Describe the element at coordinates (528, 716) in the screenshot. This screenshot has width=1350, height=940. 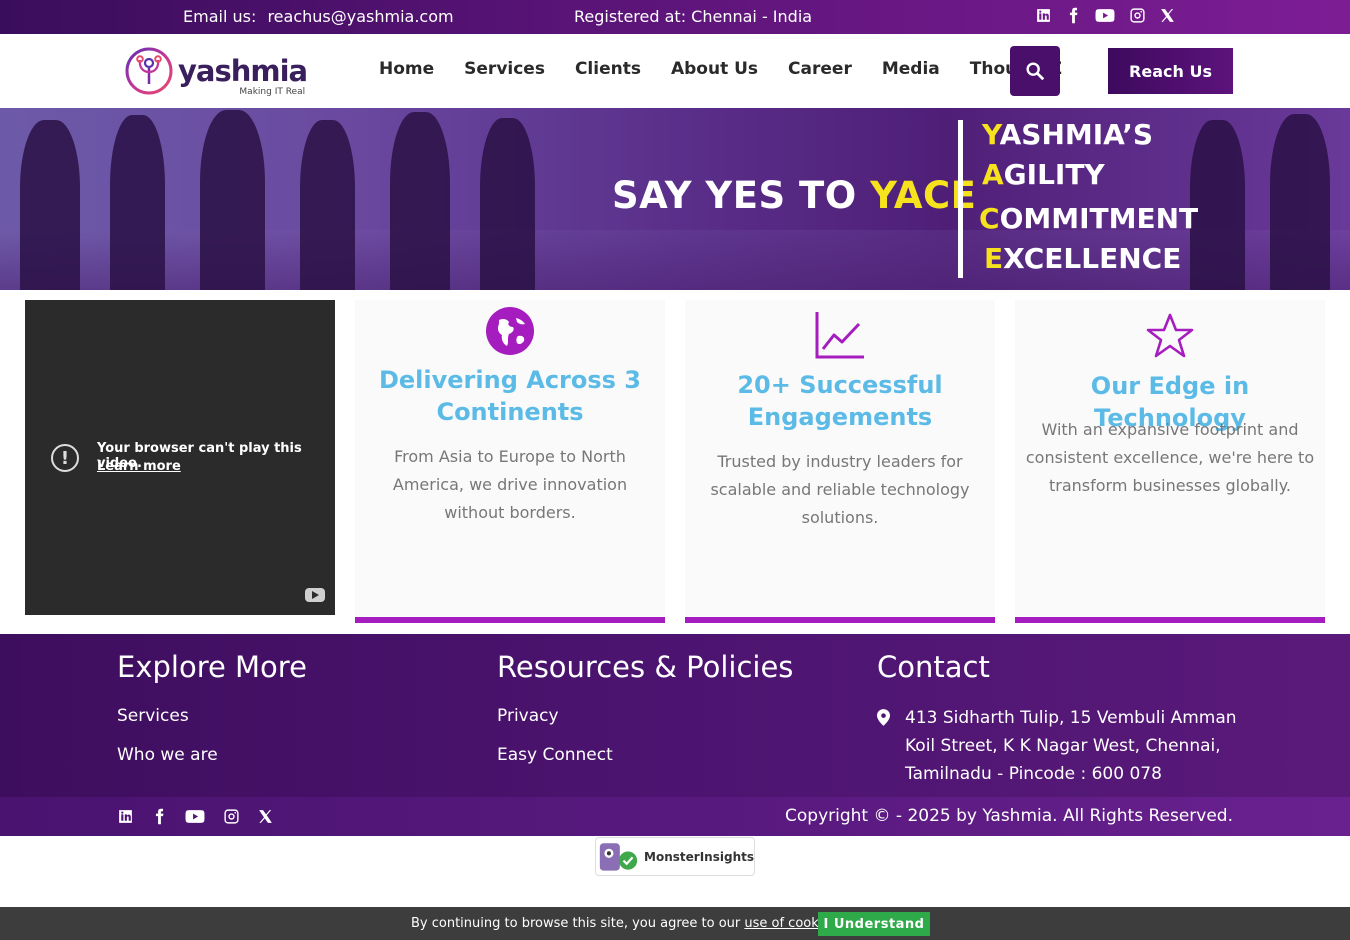
I see `footer-link-privacy: Privacy` at that location.